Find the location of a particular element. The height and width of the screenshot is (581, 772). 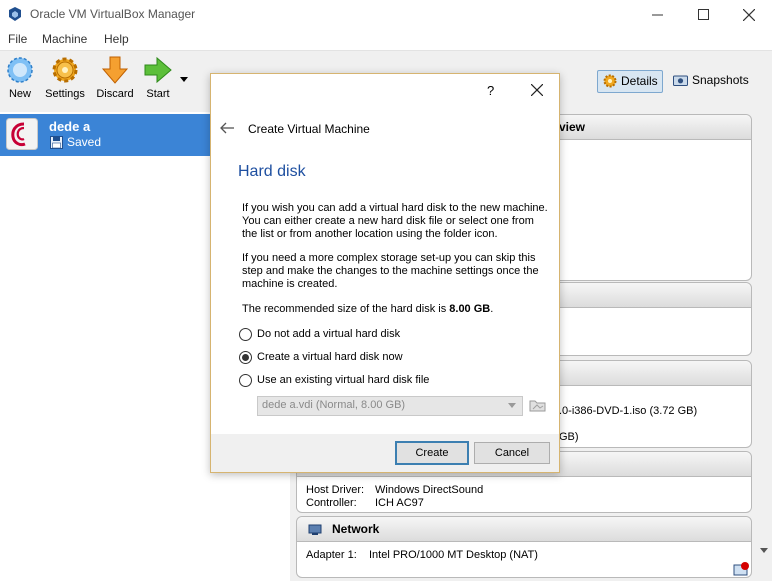

network-section-title: Network is located at coordinates (356, 529).